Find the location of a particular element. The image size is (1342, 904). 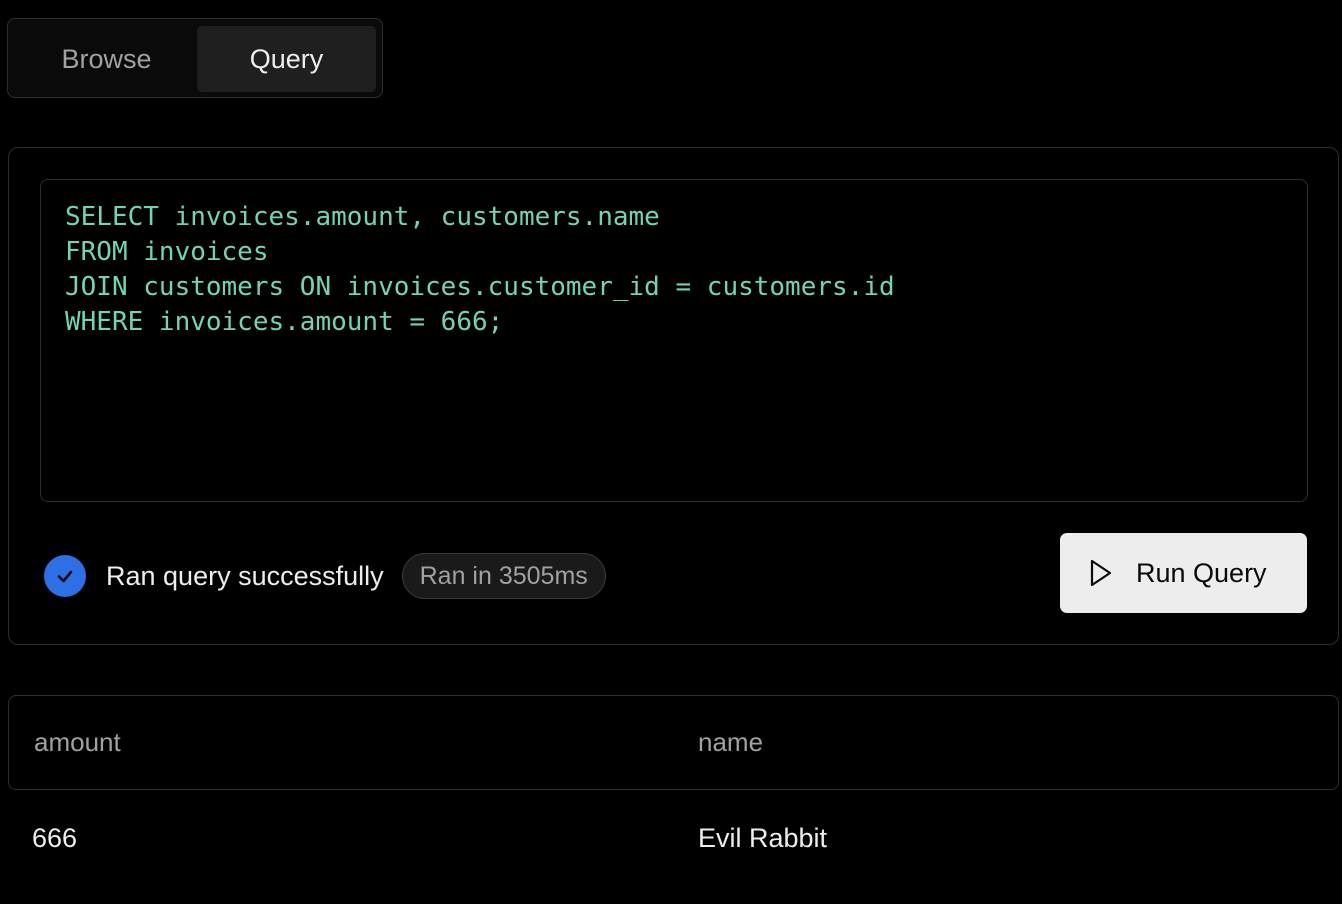

run-query-button: Run Query is located at coordinates (1183, 573).